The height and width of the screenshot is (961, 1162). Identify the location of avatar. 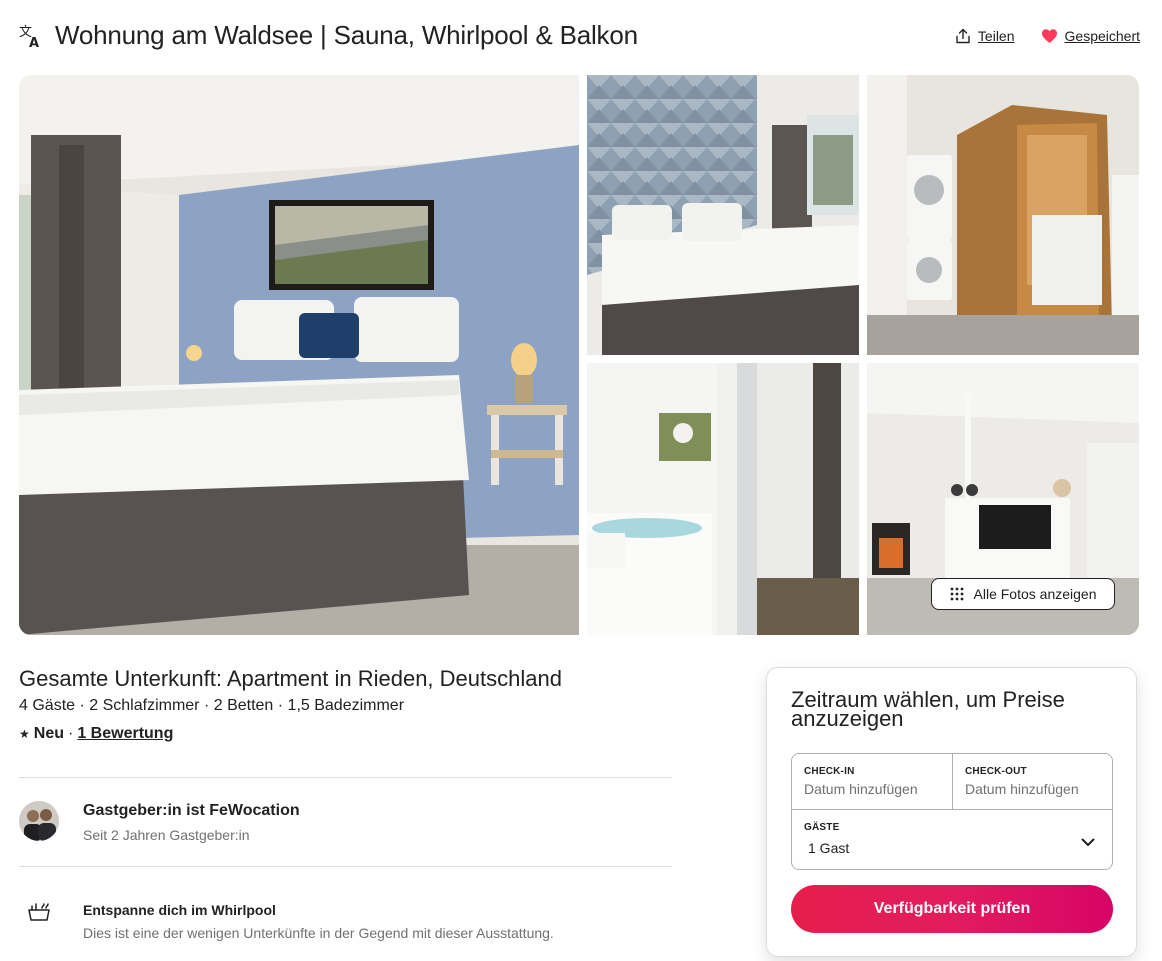
(39, 821).